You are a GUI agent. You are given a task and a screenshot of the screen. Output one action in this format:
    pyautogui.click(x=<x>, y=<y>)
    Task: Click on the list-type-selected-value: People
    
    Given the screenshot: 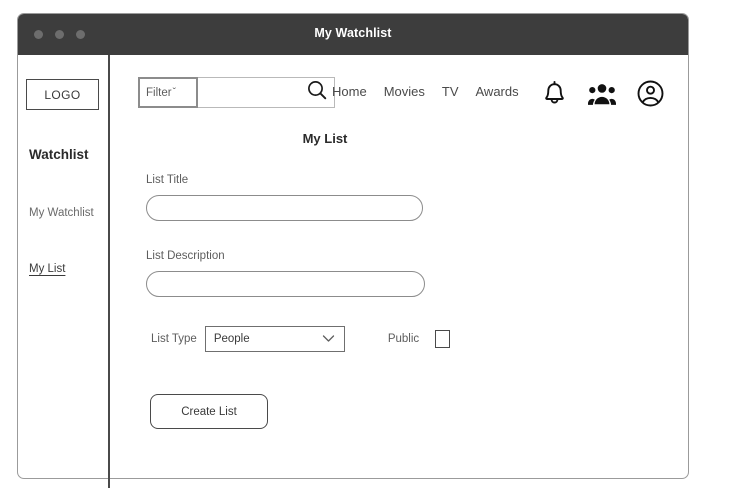 What is the action you would take?
    pyautogui.click(x=231, y=339)
    